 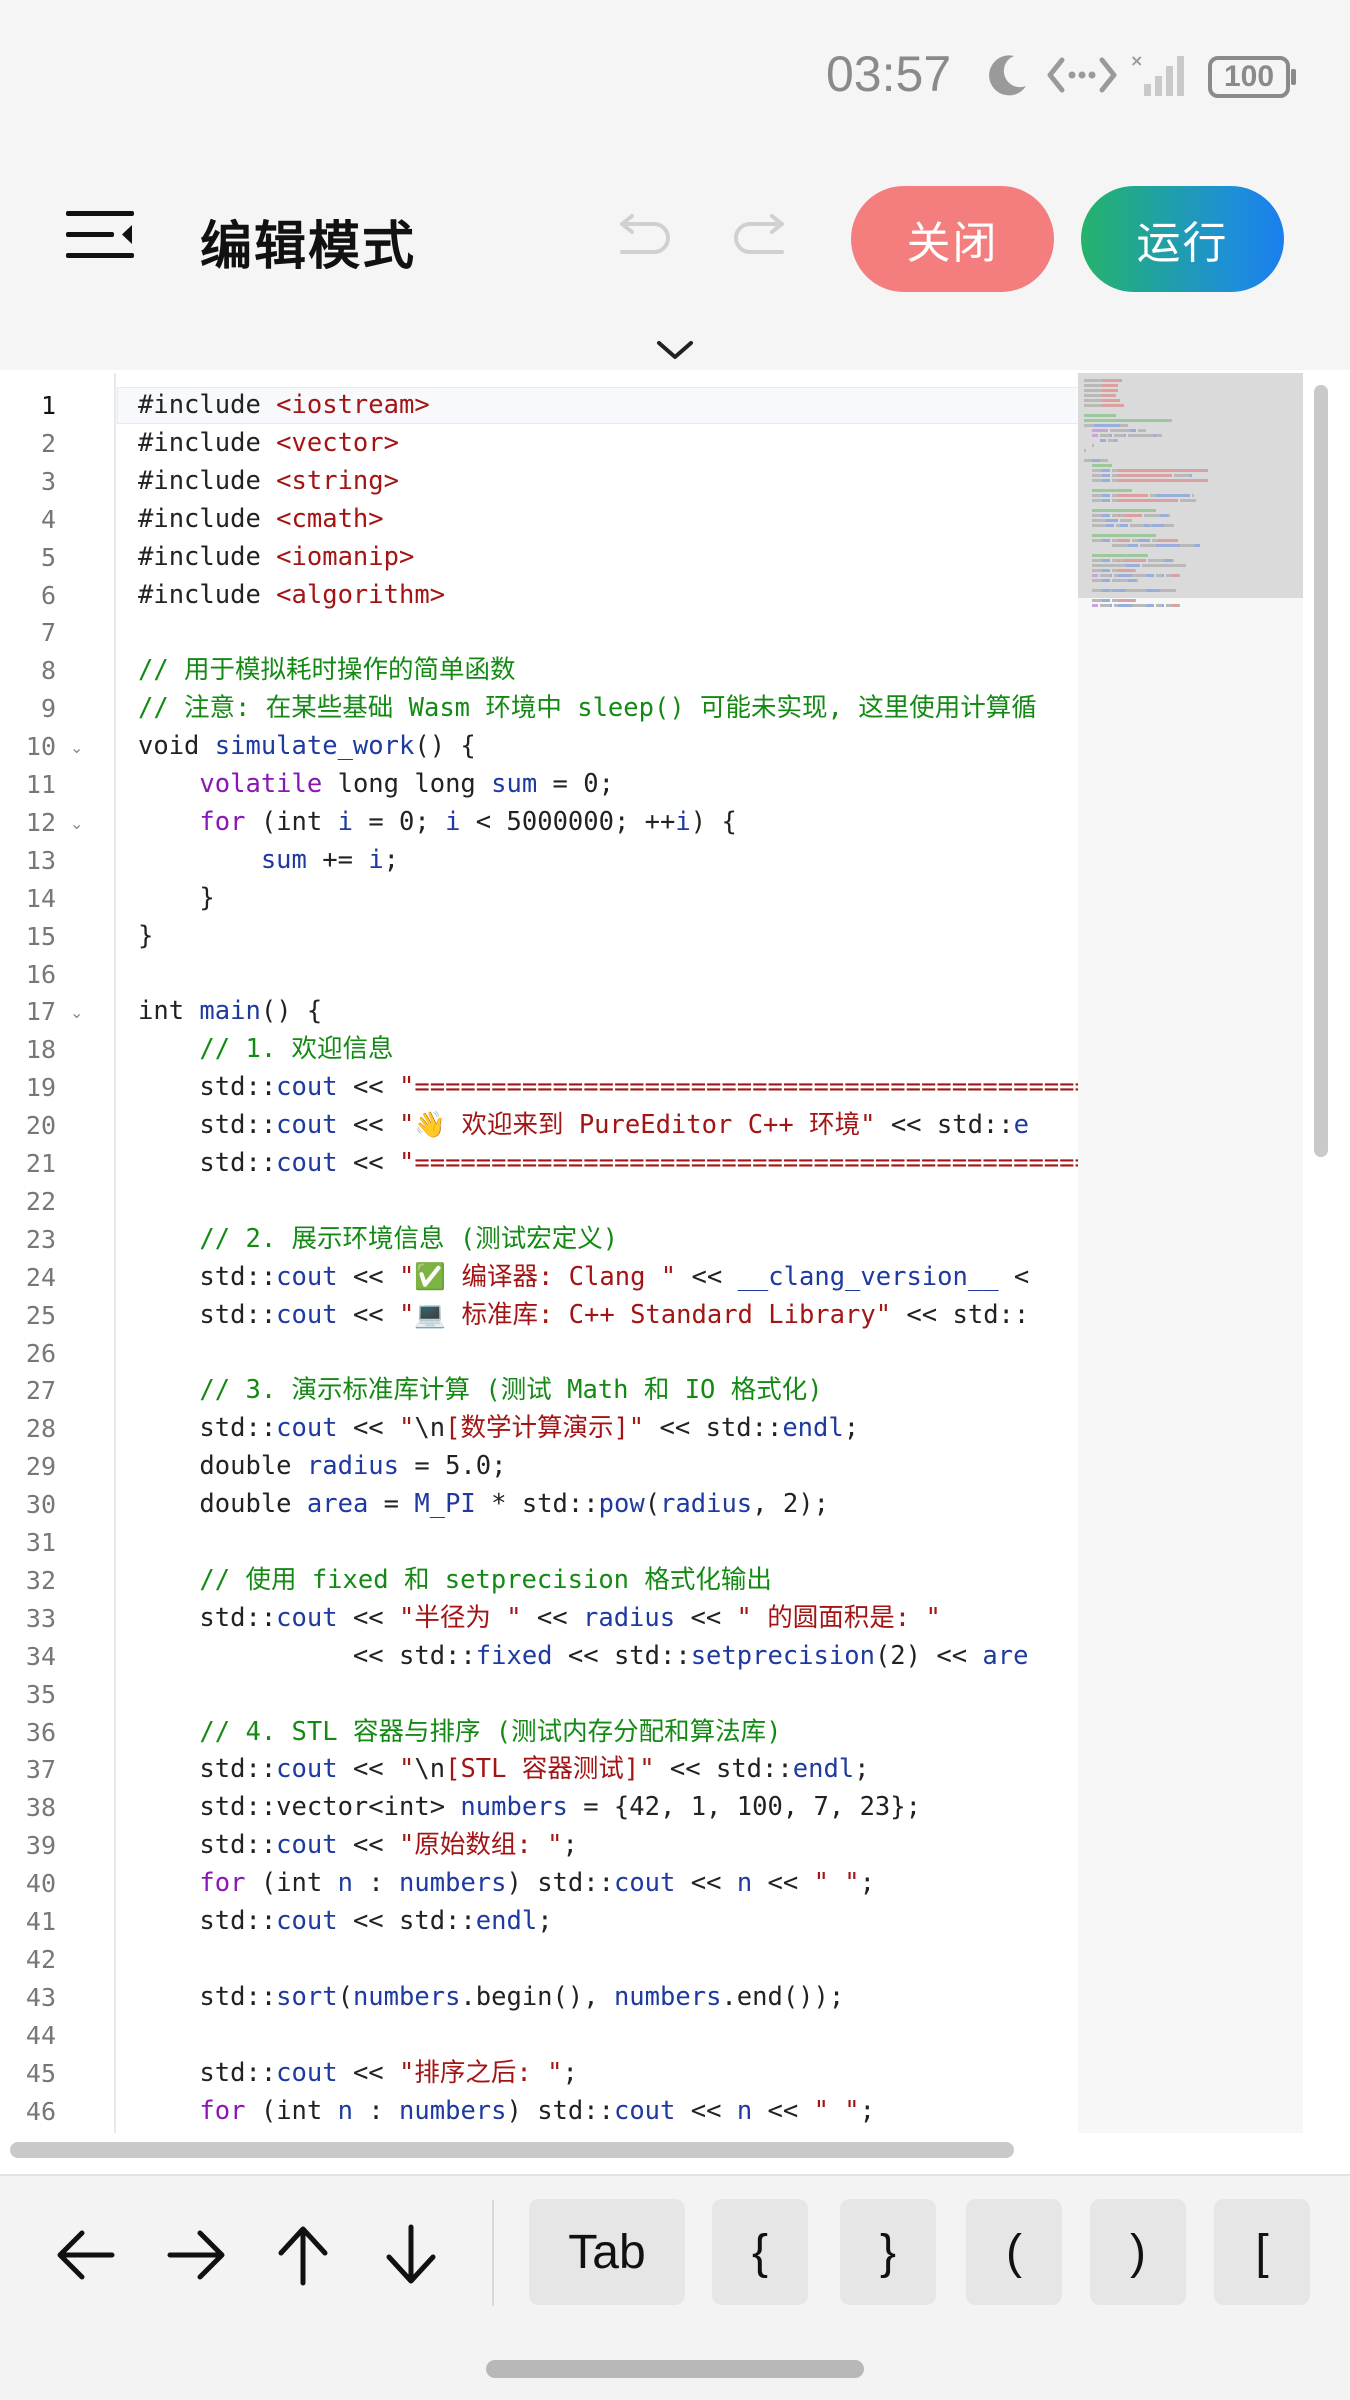 What do you see at coordinates (642, 236) in the screenshot?
I see `undo-icon` at bounding box center [642, 236].